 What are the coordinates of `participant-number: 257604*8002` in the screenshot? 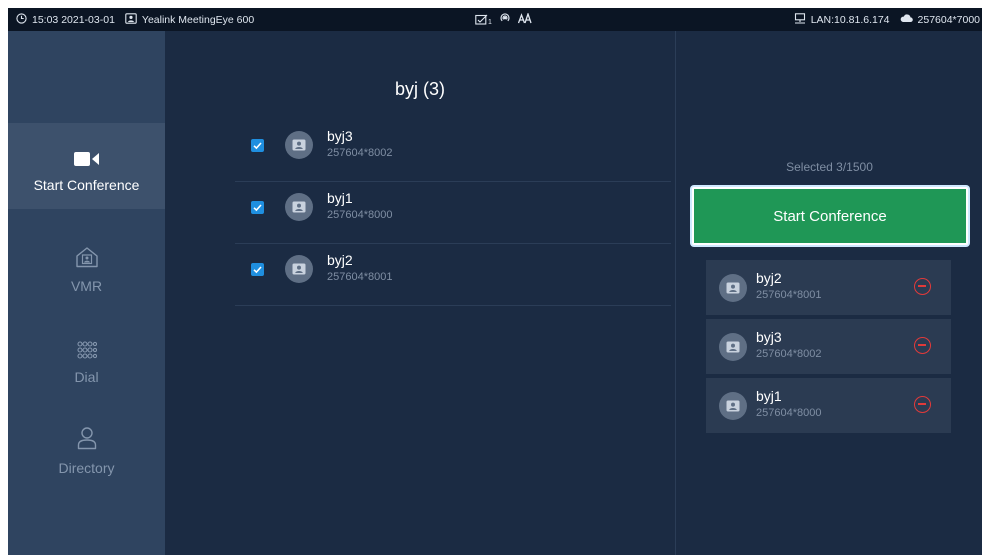 It's located at (789, 354).